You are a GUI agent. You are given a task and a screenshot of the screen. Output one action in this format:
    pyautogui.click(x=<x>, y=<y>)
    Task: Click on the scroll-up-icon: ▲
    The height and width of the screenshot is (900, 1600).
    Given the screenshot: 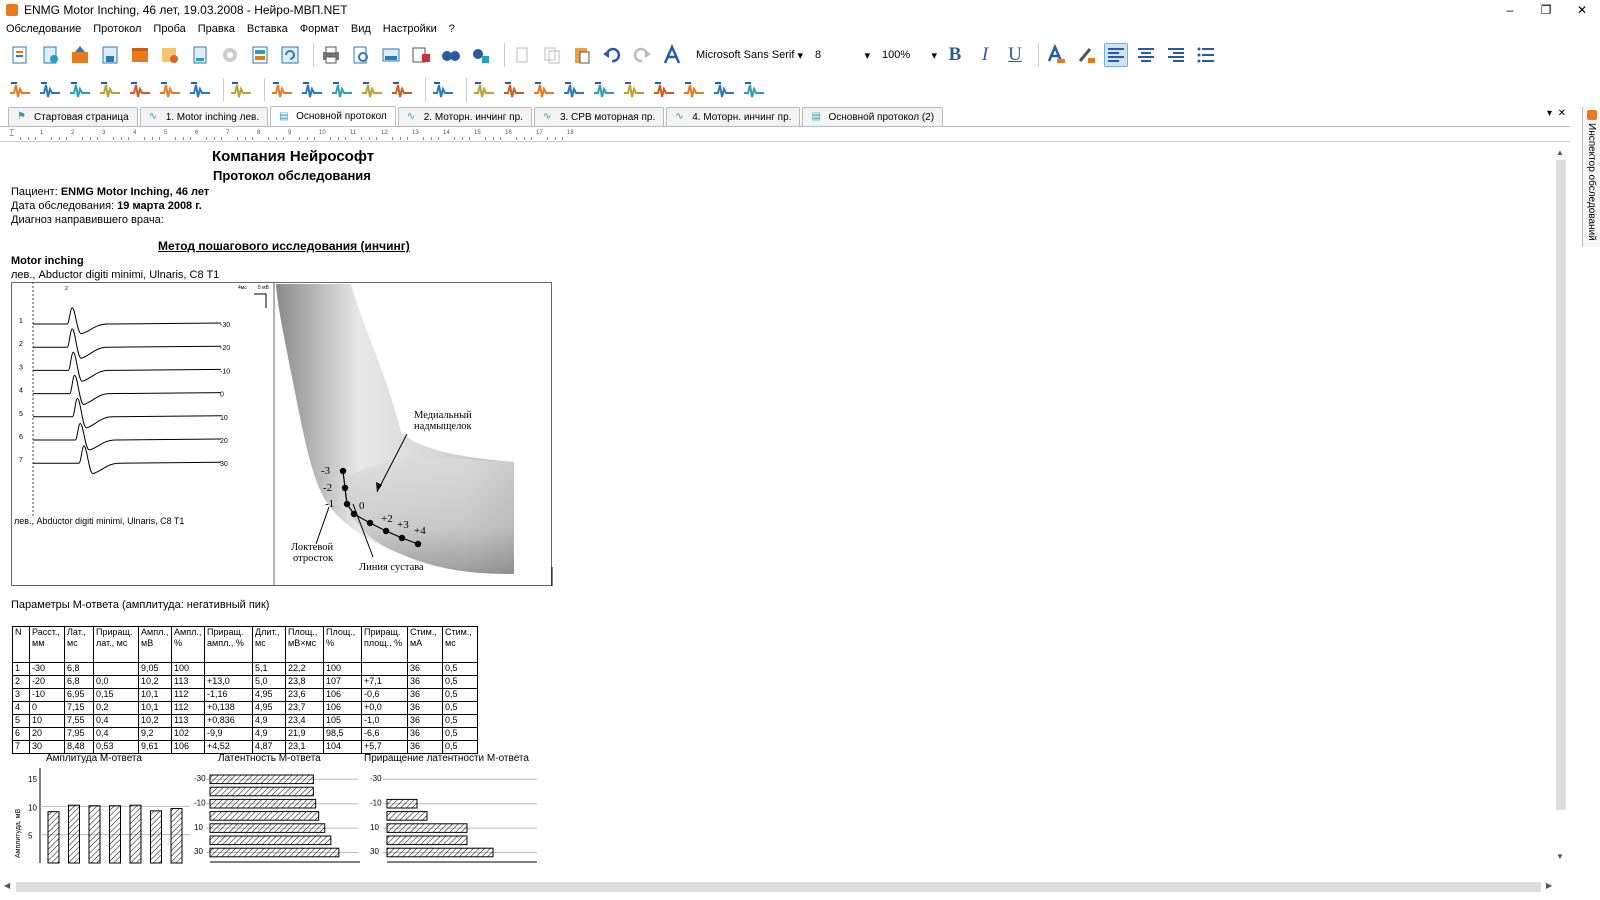 What is the action you would take?
    pyautogui.click(x=1560, y=152)
    